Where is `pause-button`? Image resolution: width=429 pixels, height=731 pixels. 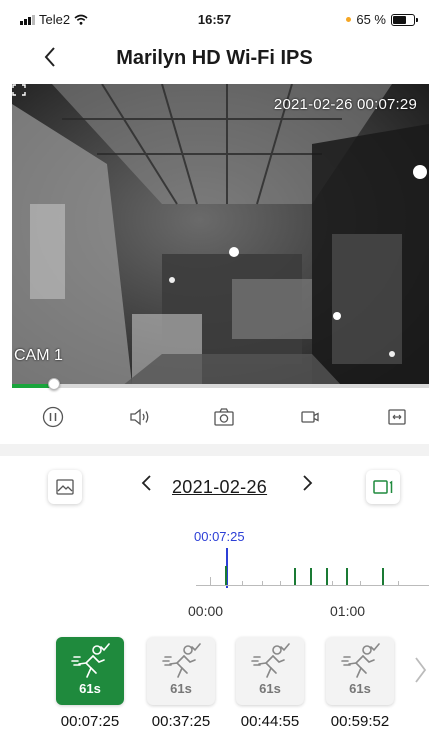
pause-button is located at coordinates (53, 417).